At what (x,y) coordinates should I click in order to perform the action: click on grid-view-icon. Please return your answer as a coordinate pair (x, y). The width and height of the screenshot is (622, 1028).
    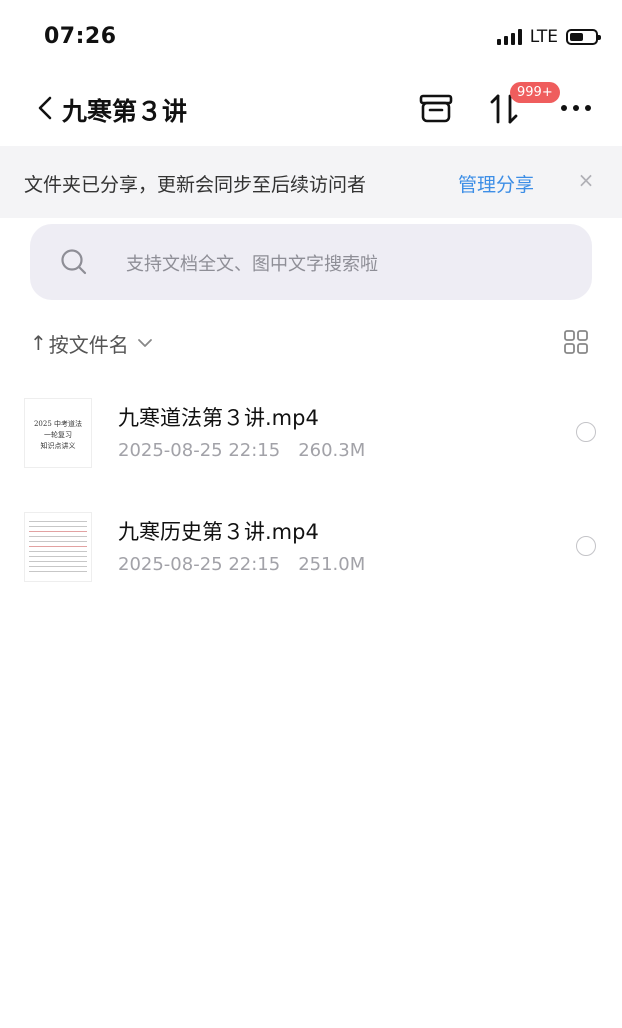
    Looking at the image, I should click on (576, 342).